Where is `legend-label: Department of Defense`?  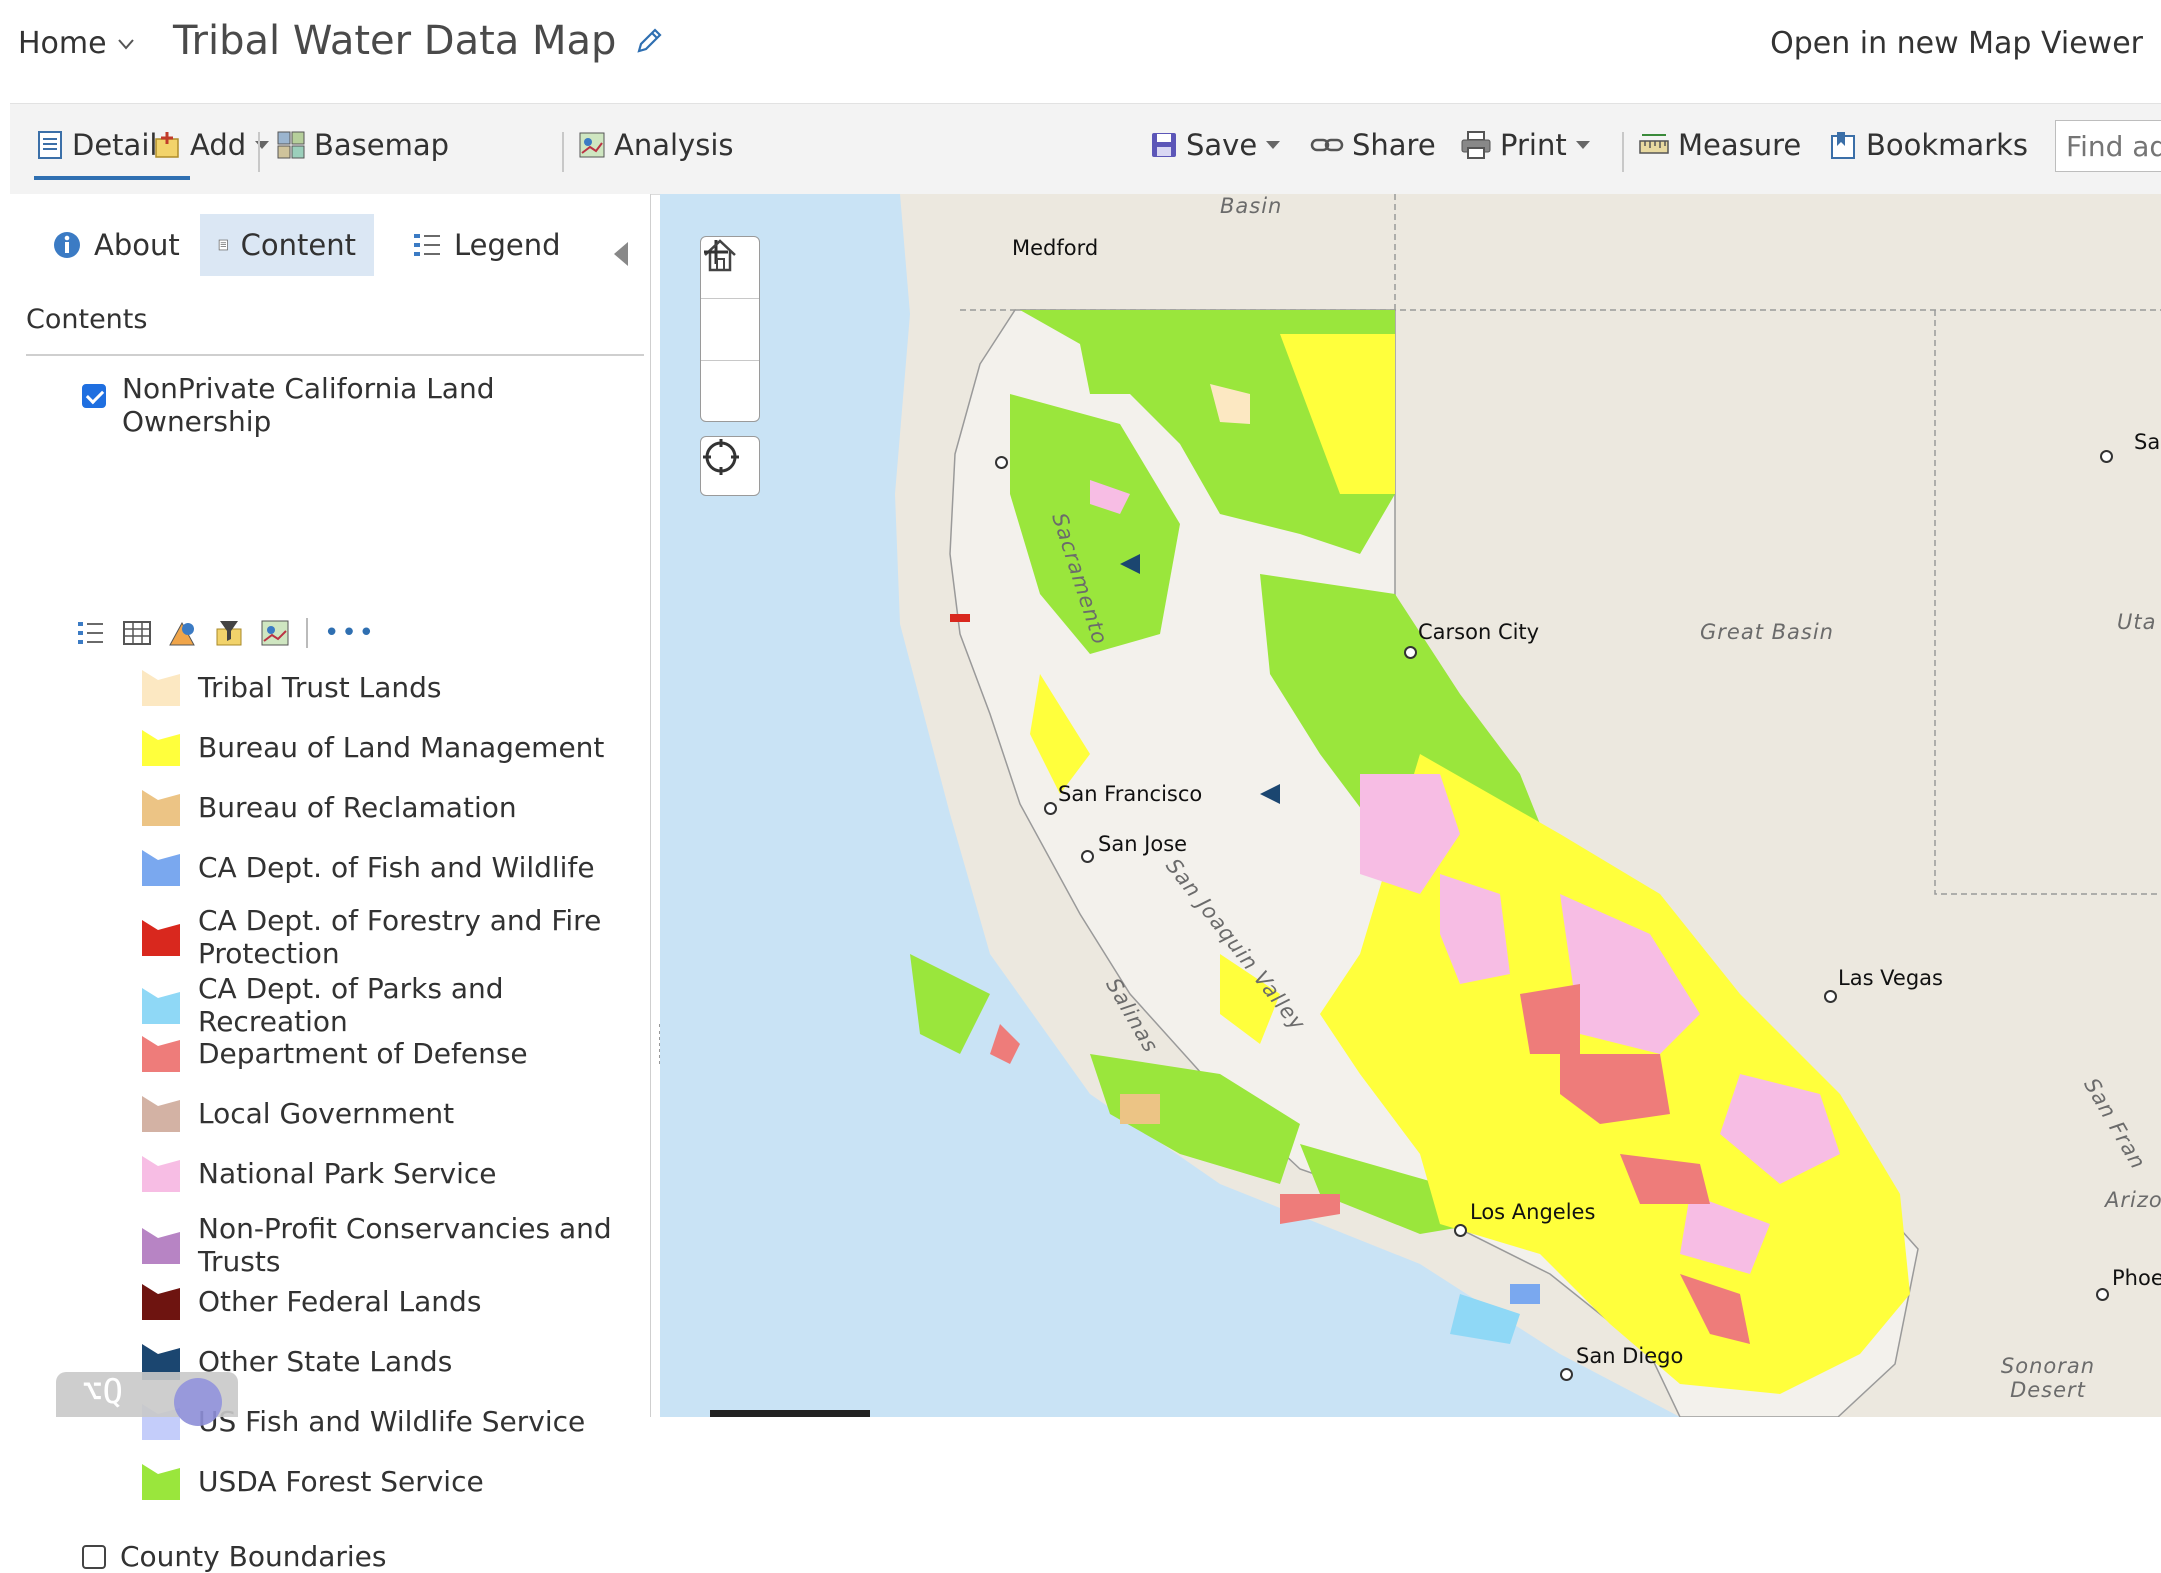
legend-label: Department of Defense is located at coordinates (363, 1053).